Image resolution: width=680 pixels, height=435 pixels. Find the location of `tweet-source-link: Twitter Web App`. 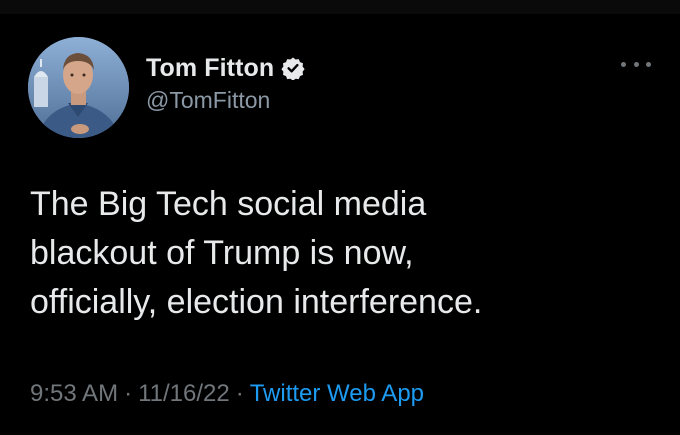

tweet-source-link: Twitter Web App is located at coordinates (337, 393).